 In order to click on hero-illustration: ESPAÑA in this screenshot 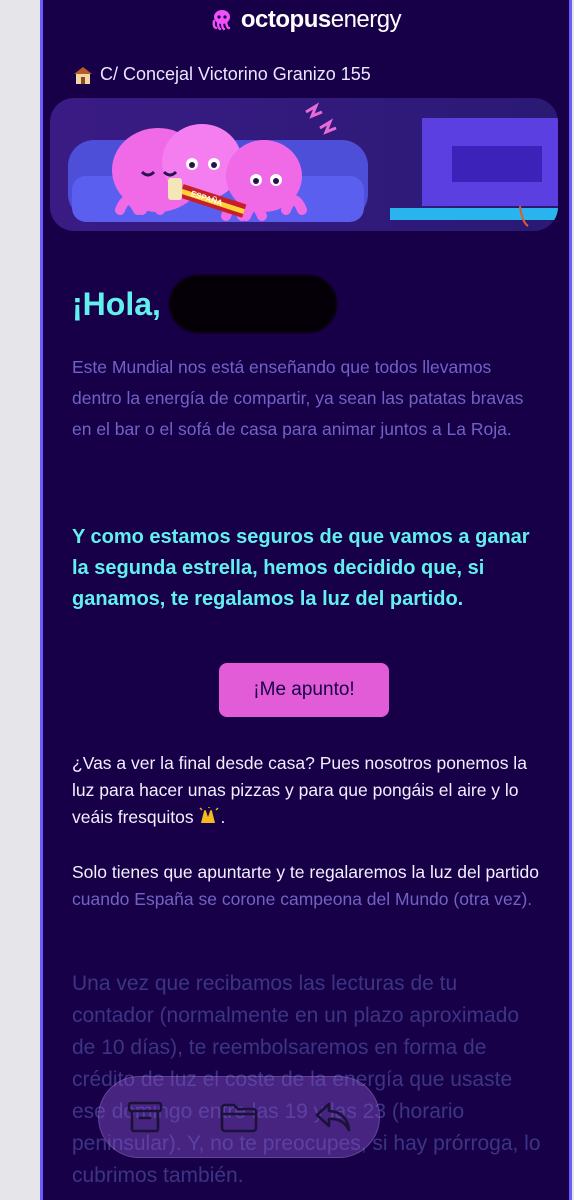, I will do `click(313, 164)`.